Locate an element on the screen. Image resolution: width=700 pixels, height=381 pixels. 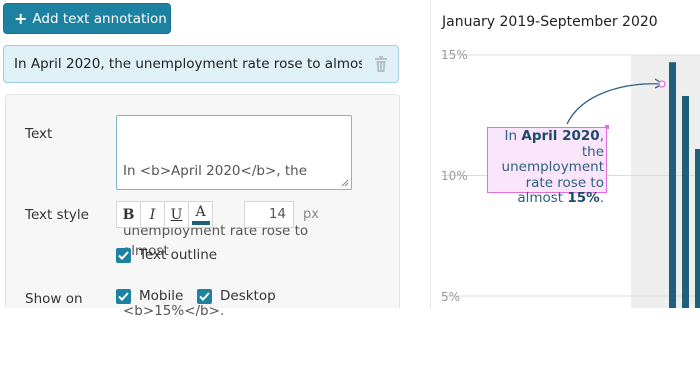
text-color-swatch is located at coordinates (200, 222).